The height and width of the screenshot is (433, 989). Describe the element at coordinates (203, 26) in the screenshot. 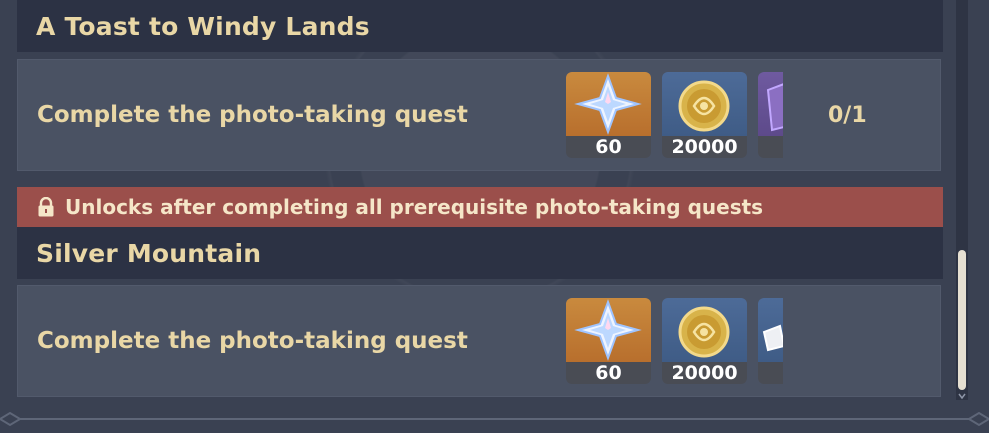

I see `section-title: A Toast to Windy Lands` at that location.